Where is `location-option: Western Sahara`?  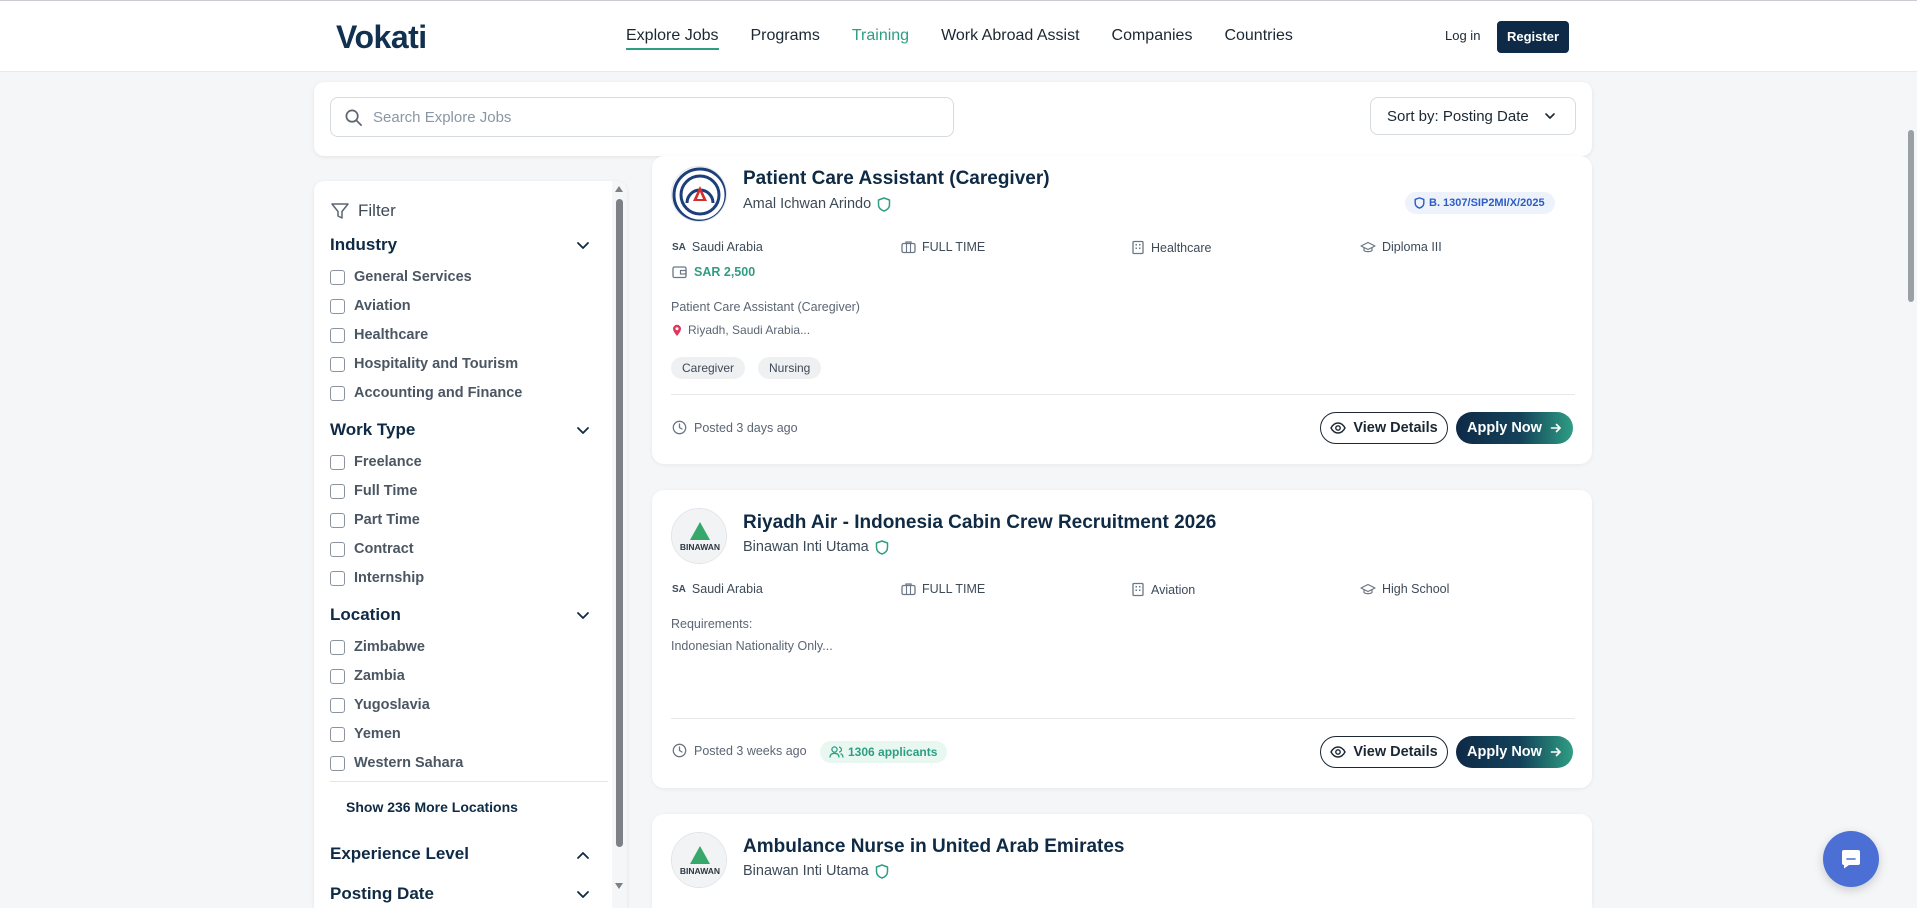
location-option: Western Sahara is located at coordinates (396, 763).